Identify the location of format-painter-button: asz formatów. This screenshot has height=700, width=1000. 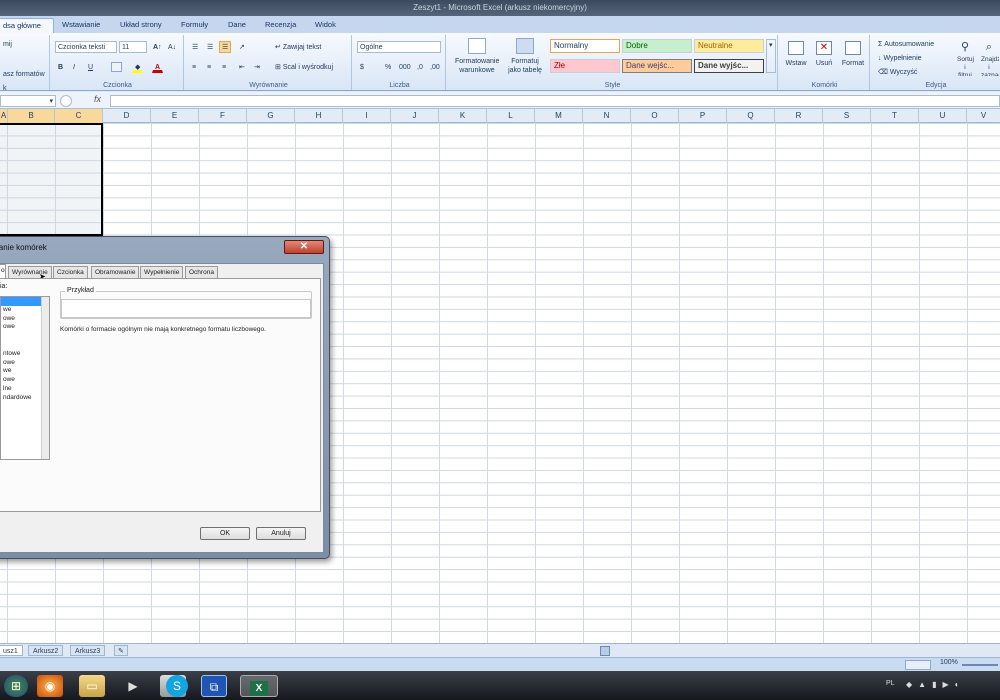
(24, 74).